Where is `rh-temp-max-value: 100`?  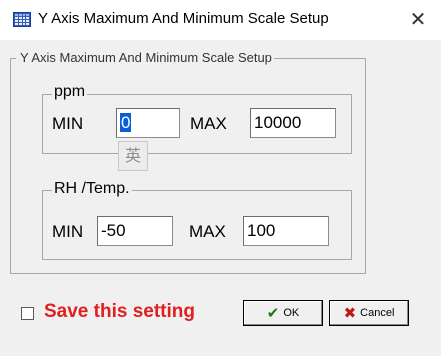 rh-temp-max-value: 100 is located at coordinates (261, 230).